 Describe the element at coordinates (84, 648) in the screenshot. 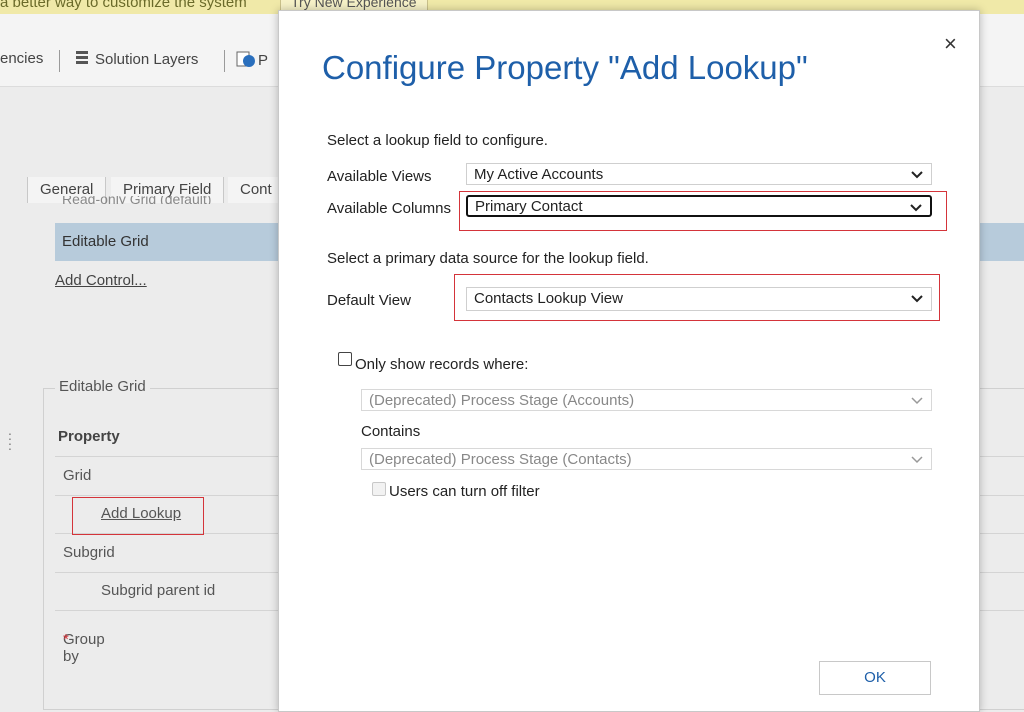

I see `group-by-label: Group by` at that location.